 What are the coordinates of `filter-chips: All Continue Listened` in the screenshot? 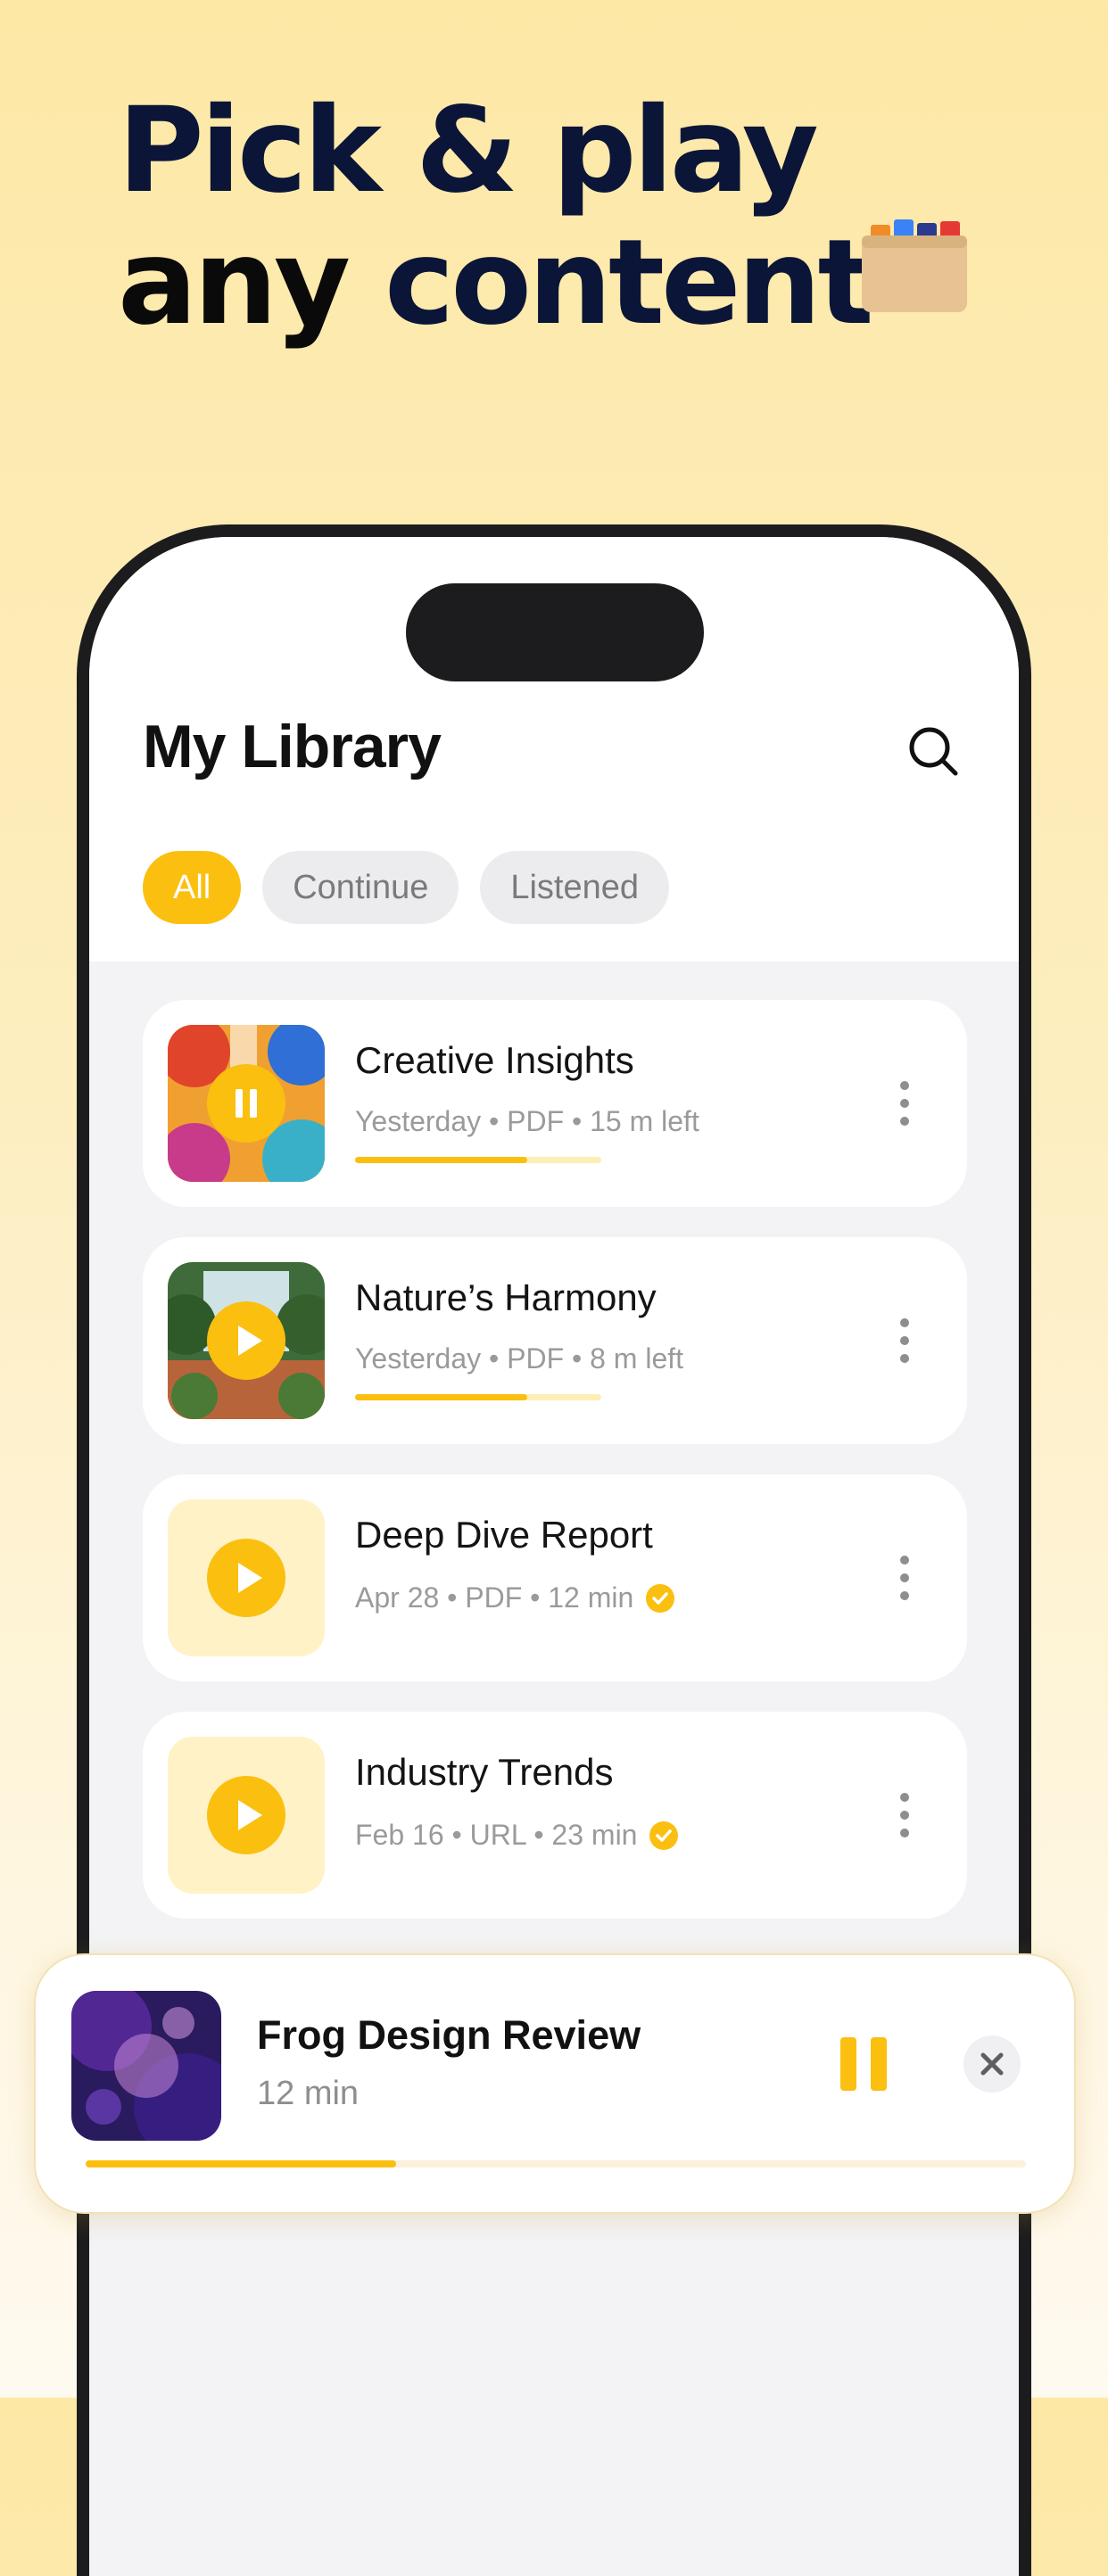 It's located at (406, 888).